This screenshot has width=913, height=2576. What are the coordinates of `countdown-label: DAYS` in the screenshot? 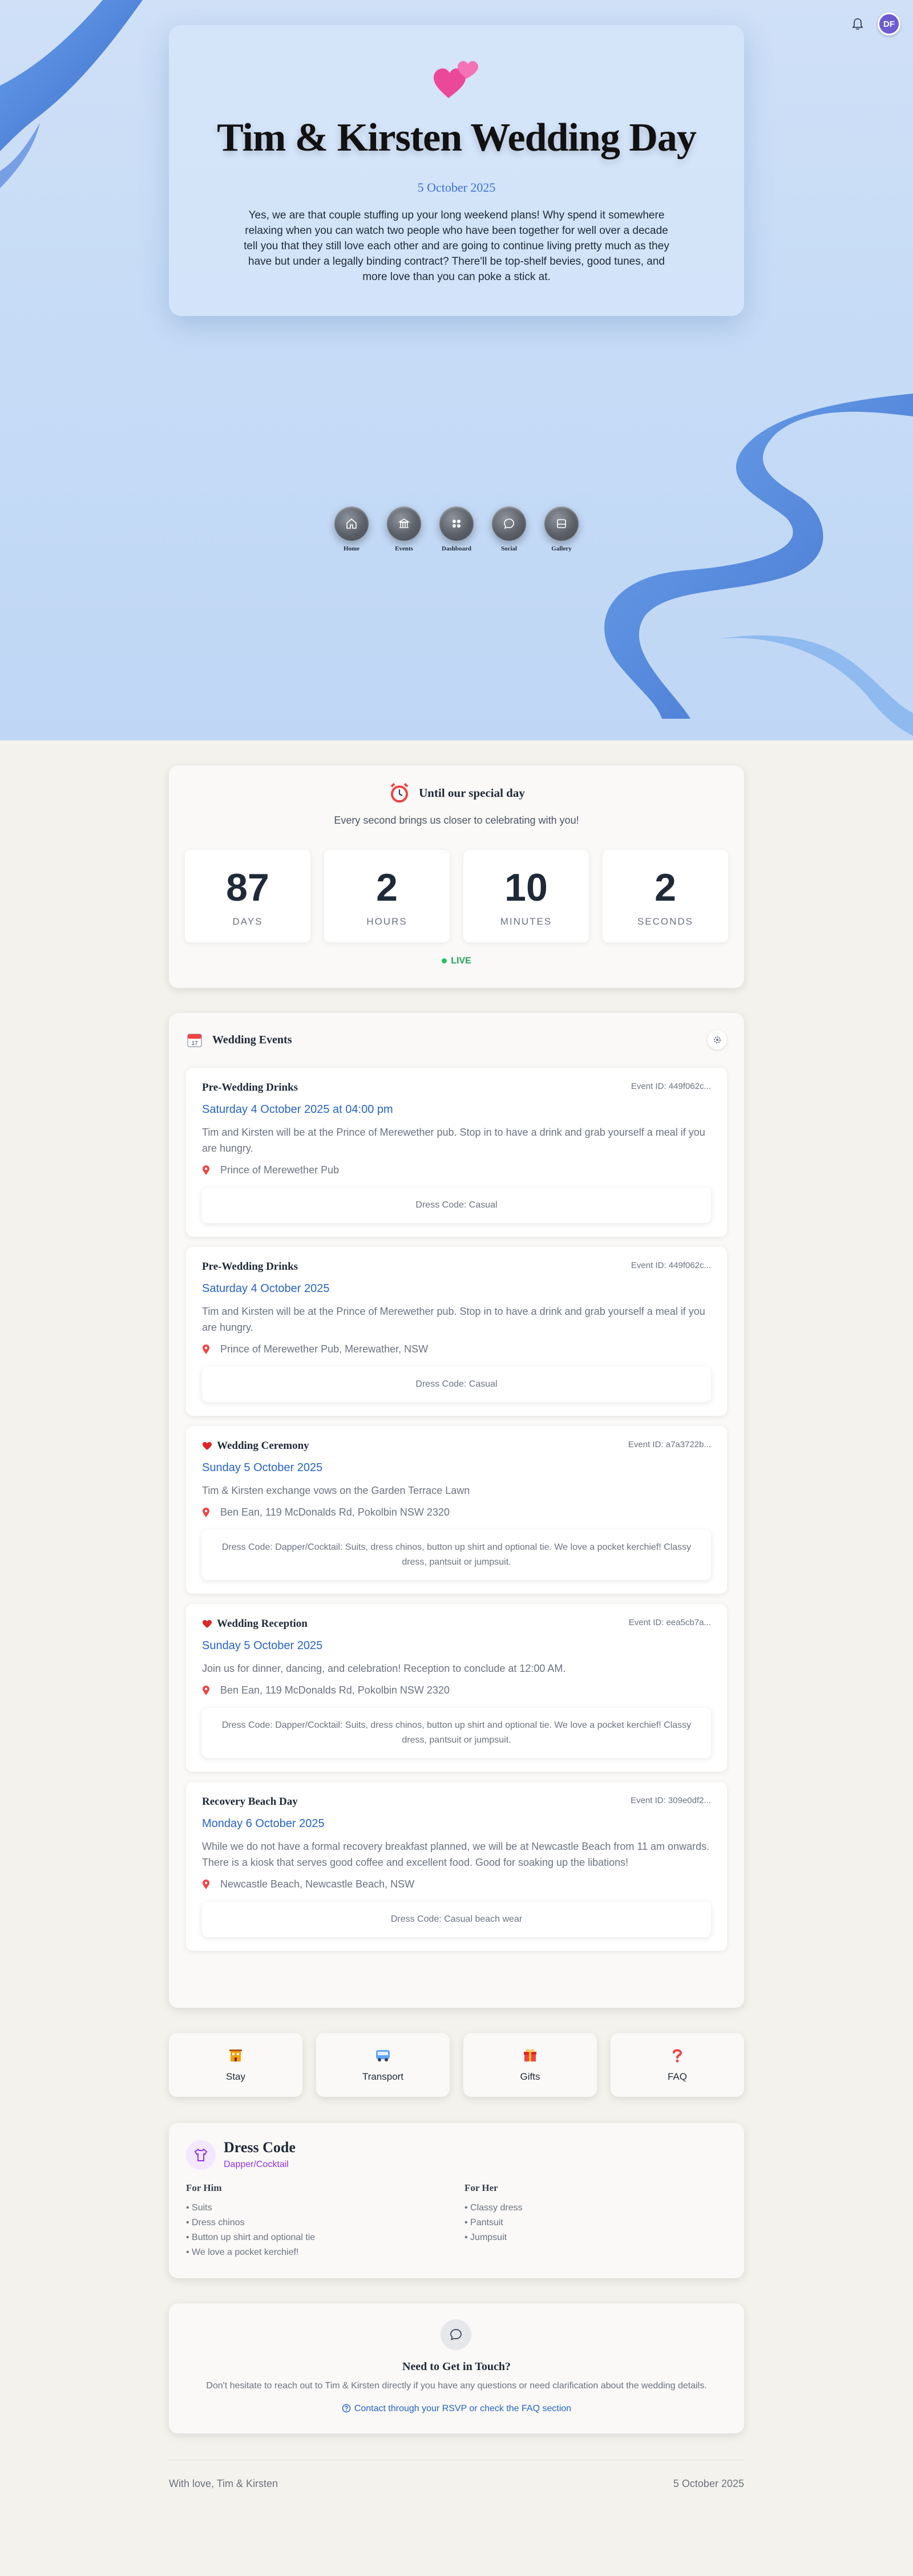 It's located at (248, 921).